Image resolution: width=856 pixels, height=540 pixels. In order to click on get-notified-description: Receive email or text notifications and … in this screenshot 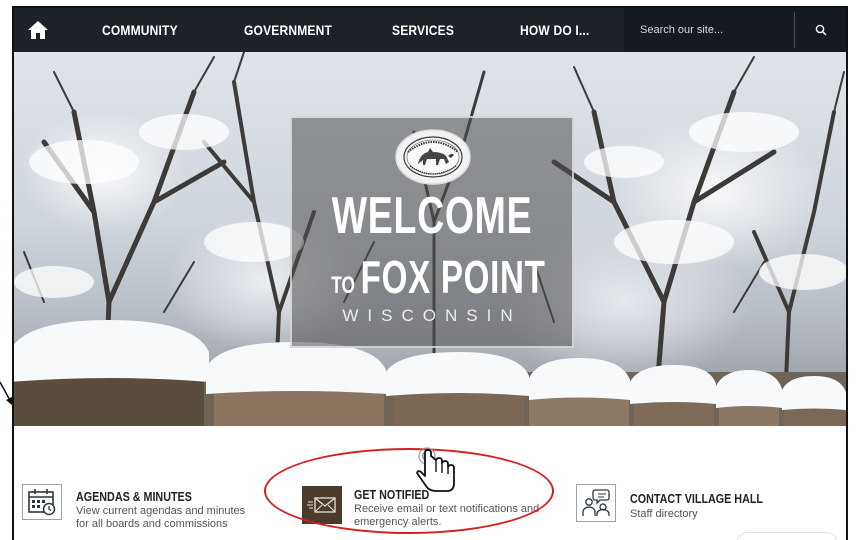, I will do `click(447, 515)`.